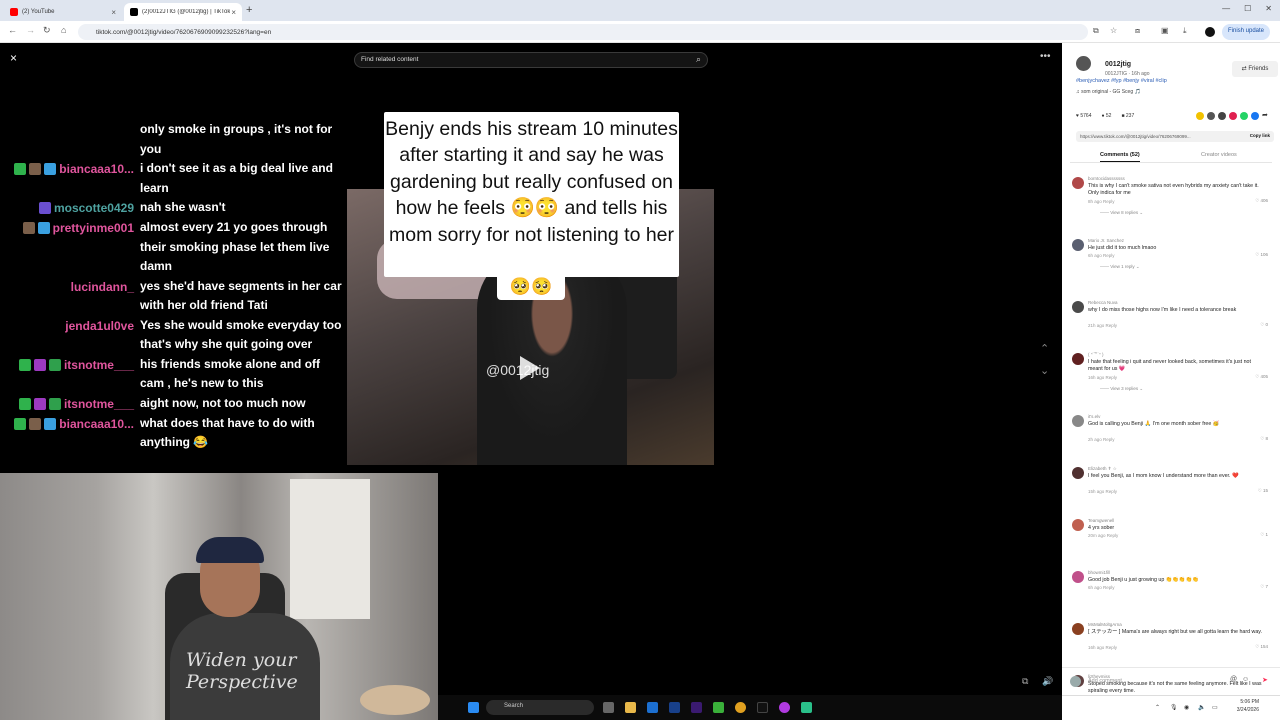 The width and height of the screenshot is (1280, 720). I want to click on maximize-icon: ☐, so click(1247, 8).